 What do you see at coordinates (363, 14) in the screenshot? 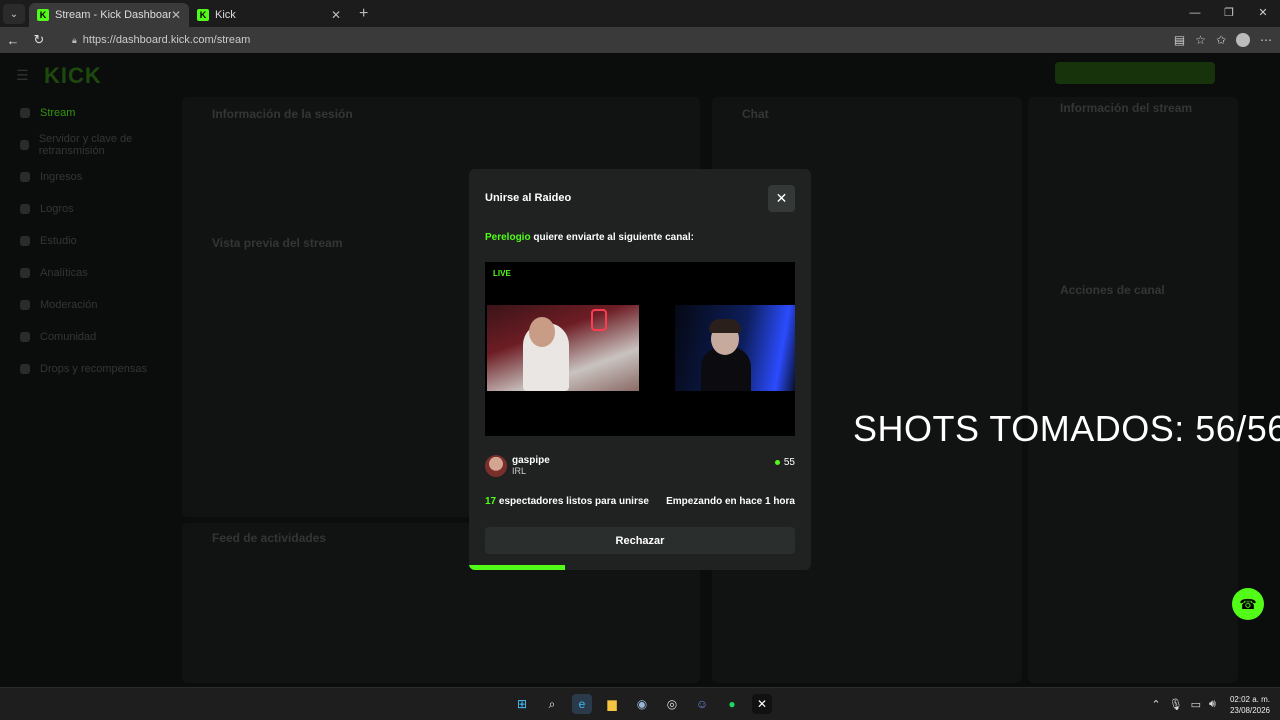
I see `new-tab-button: +` at bounding box center [363, 14].